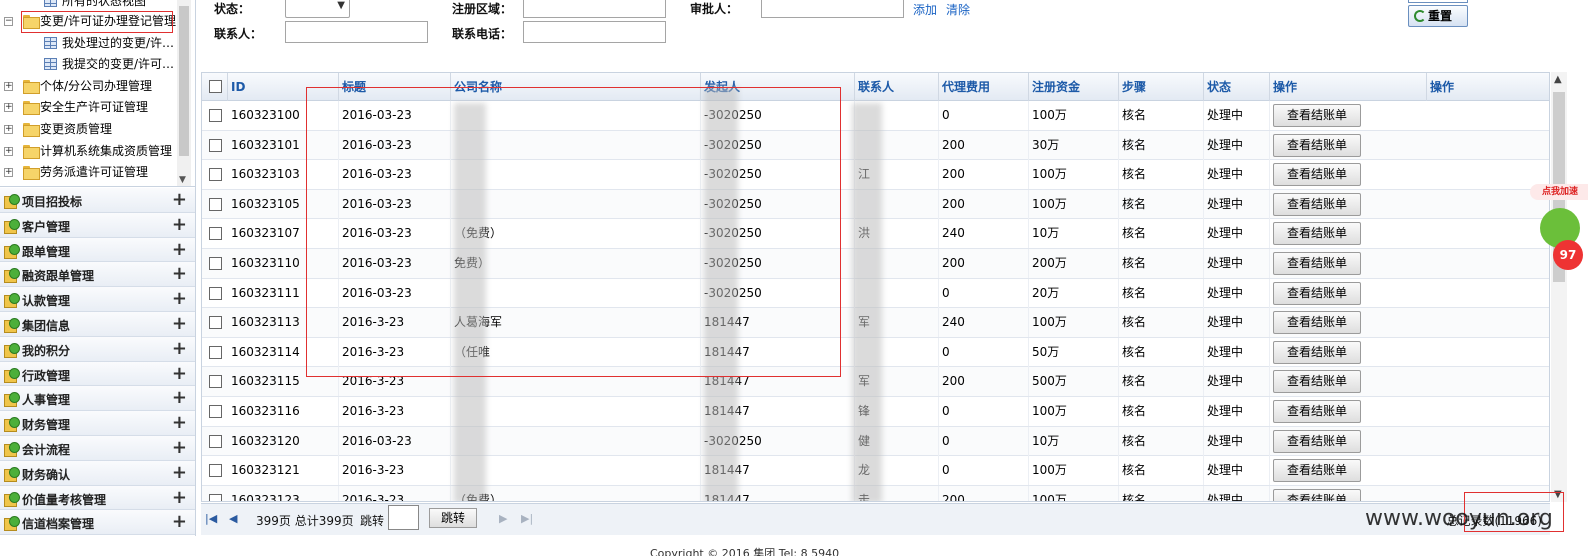  Describe the element at coordinates (97, 448) in the screenshot. I see `nav-item: 会计流程 +` at that location.